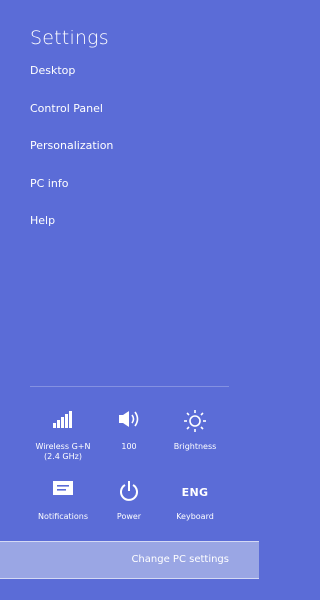 The width and height of the screenshot is (320, 600). What do you see at coordinates (63, 456) in the screenshot?
I see `network-band: (2.4 GHz)` at bounding box center [63, 456].